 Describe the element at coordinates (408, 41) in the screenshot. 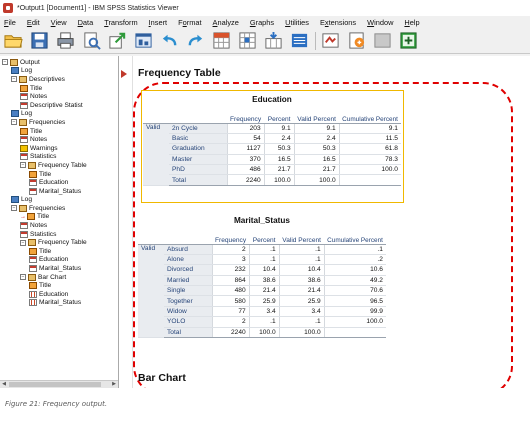

I see `add-item-icon` at that location.